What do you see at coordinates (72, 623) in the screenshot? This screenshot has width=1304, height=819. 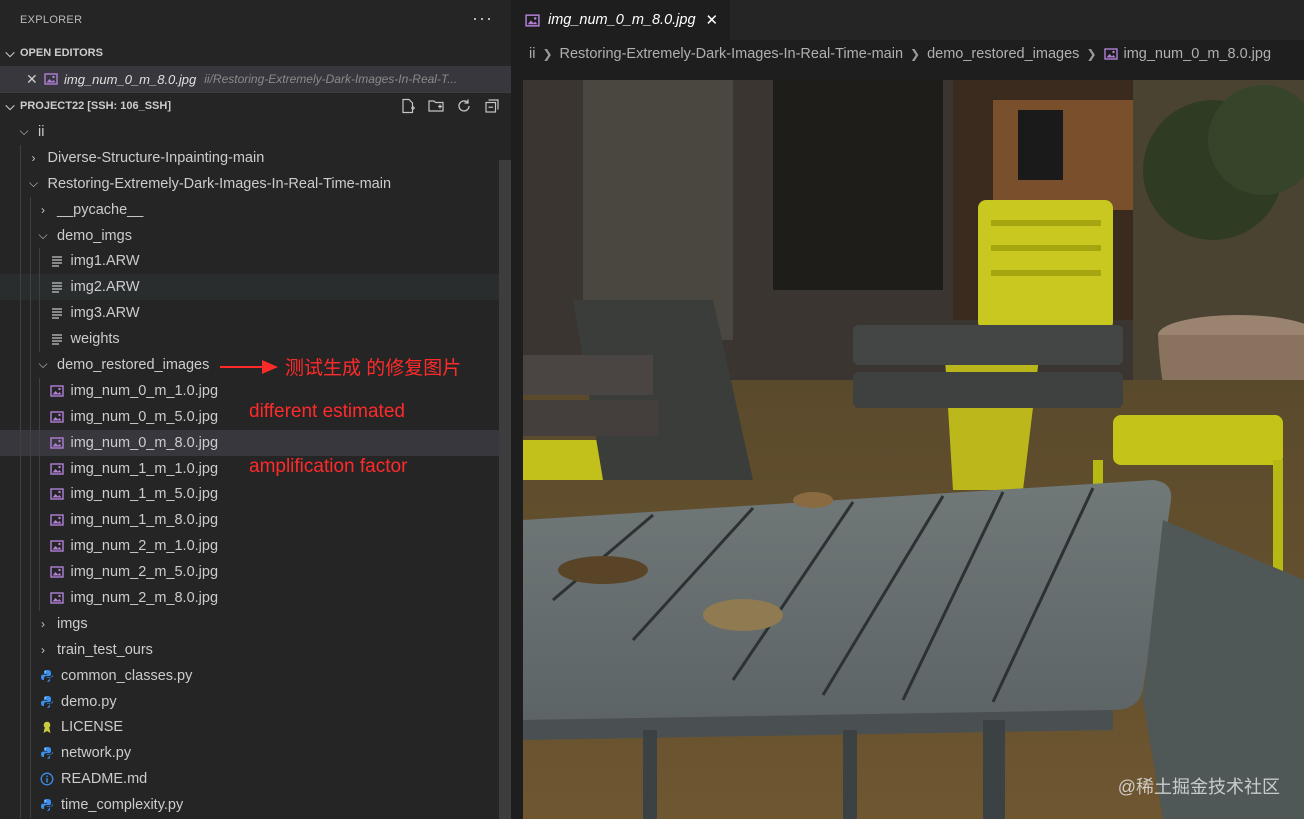 I see `tree-item-label: imgs` at bounding box center [72, 623].